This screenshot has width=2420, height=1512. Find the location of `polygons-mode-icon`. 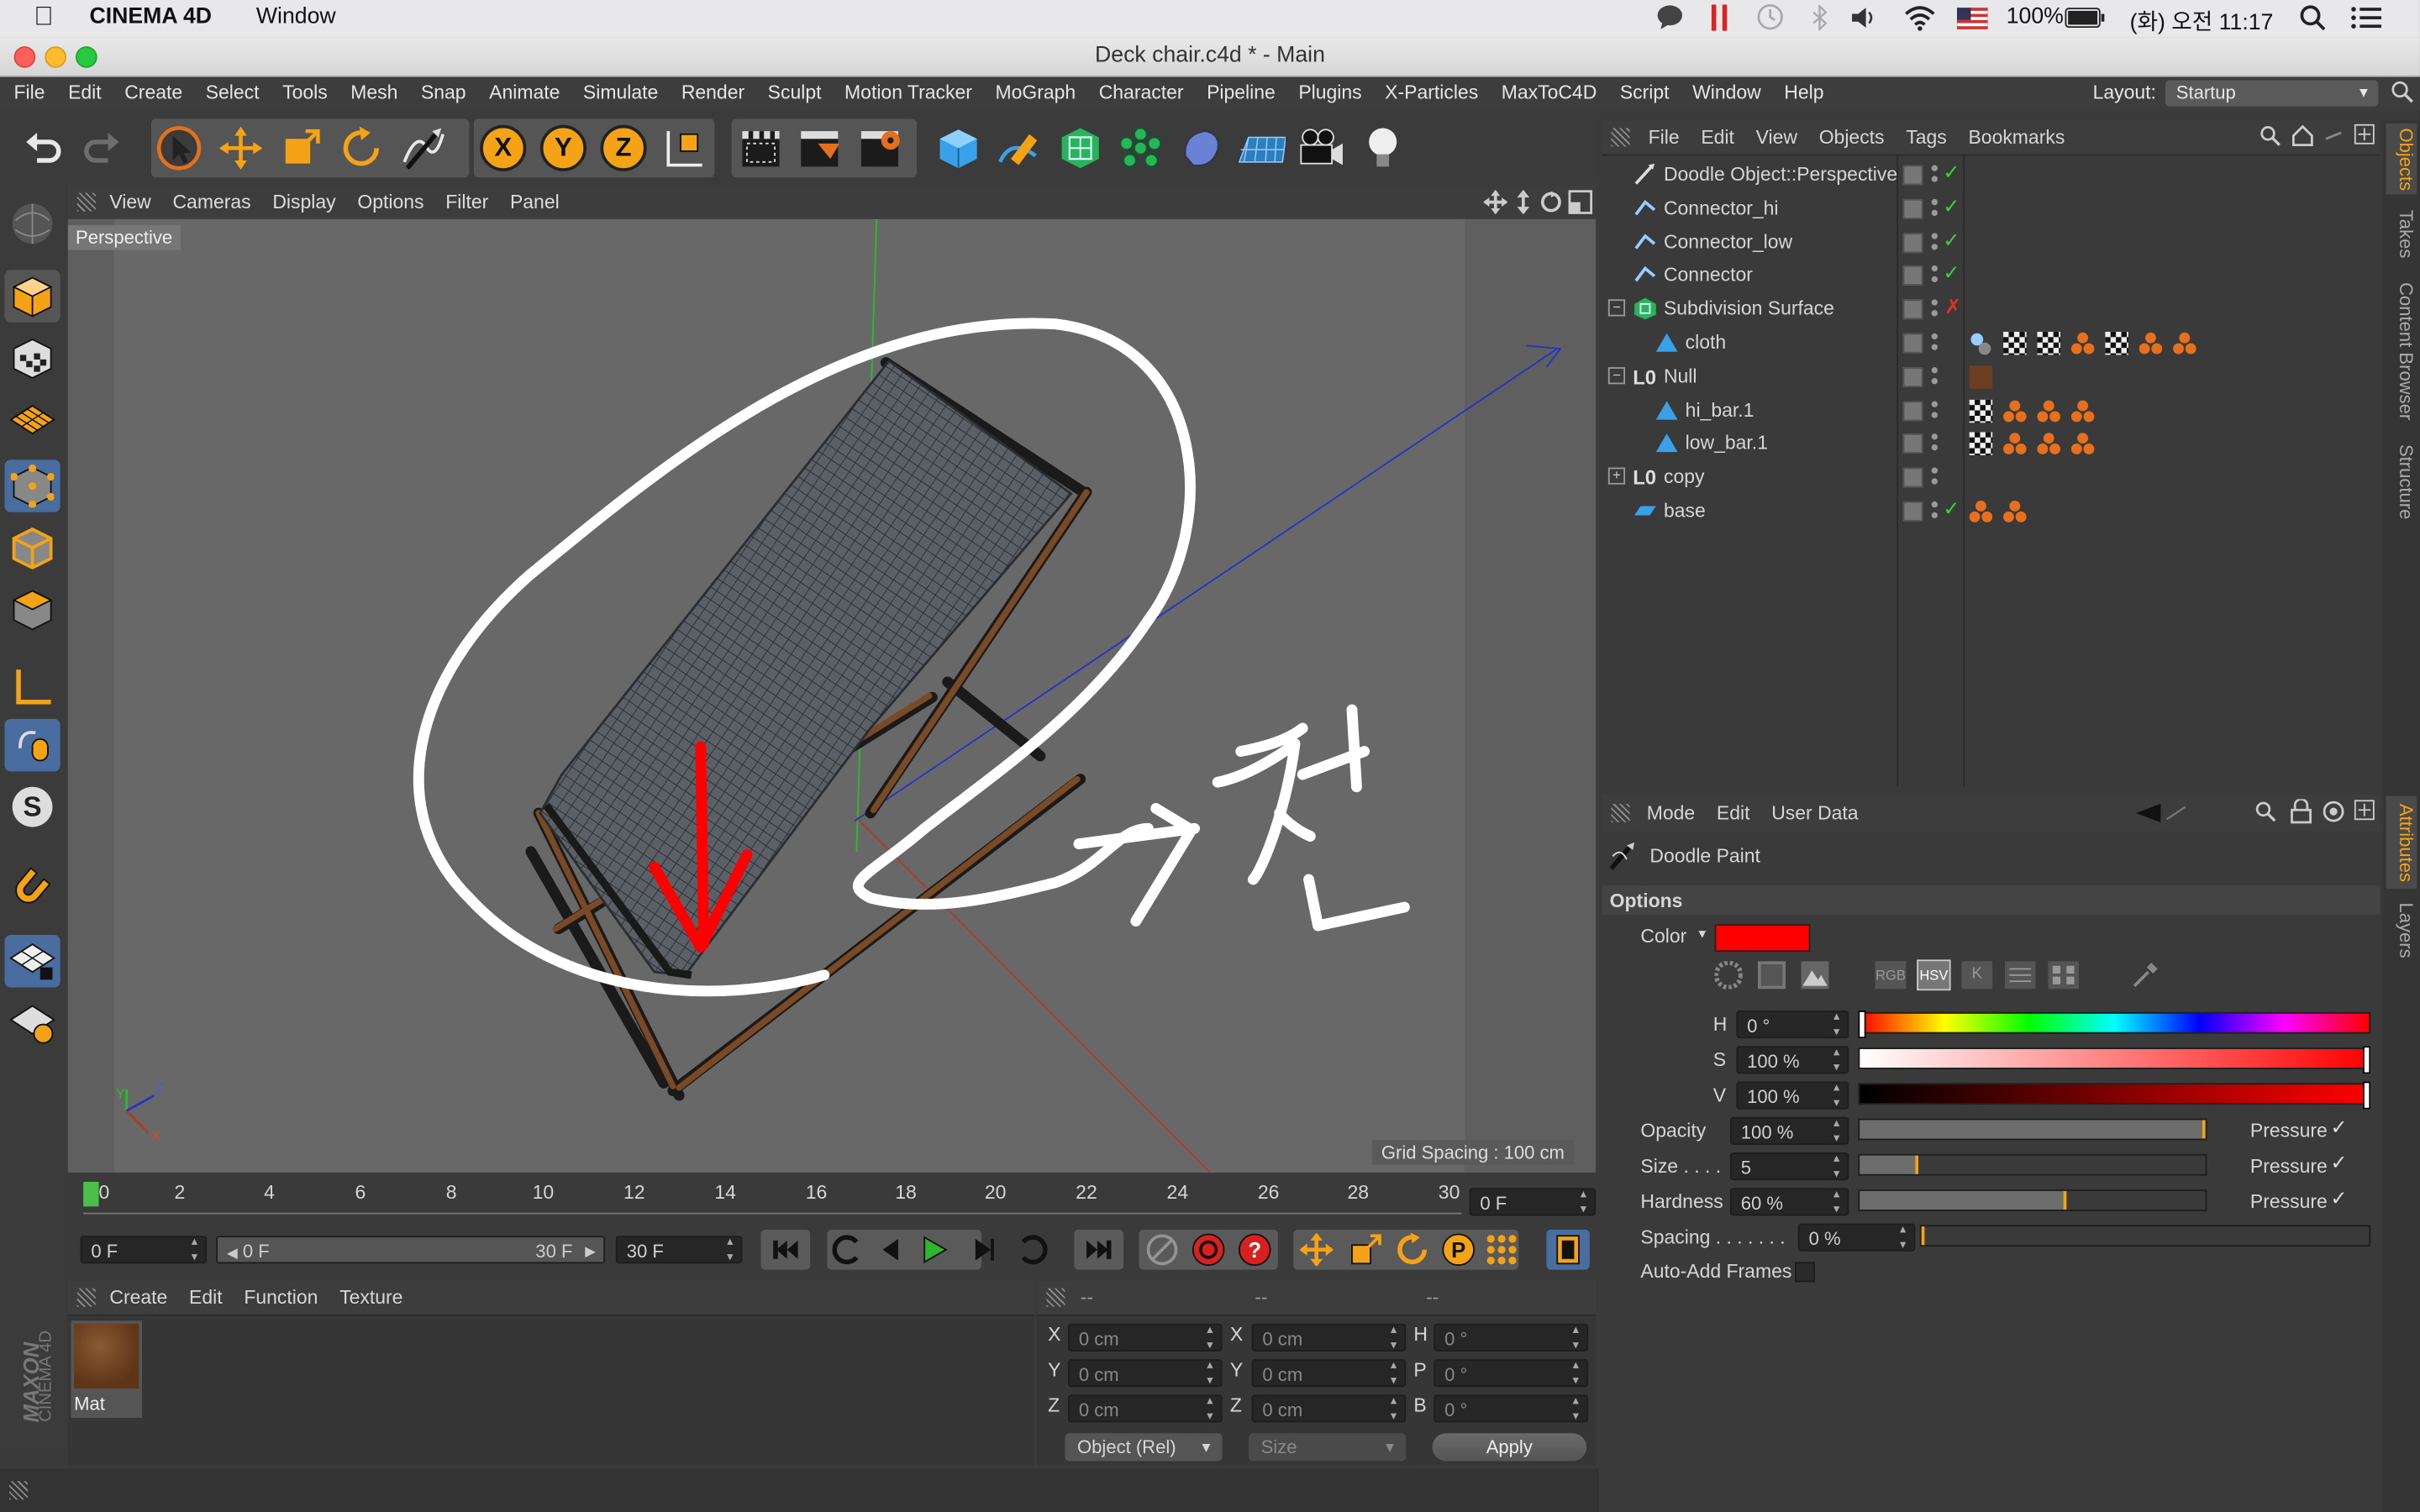

polygons-mode-icon is located at coordinates (33, 609).